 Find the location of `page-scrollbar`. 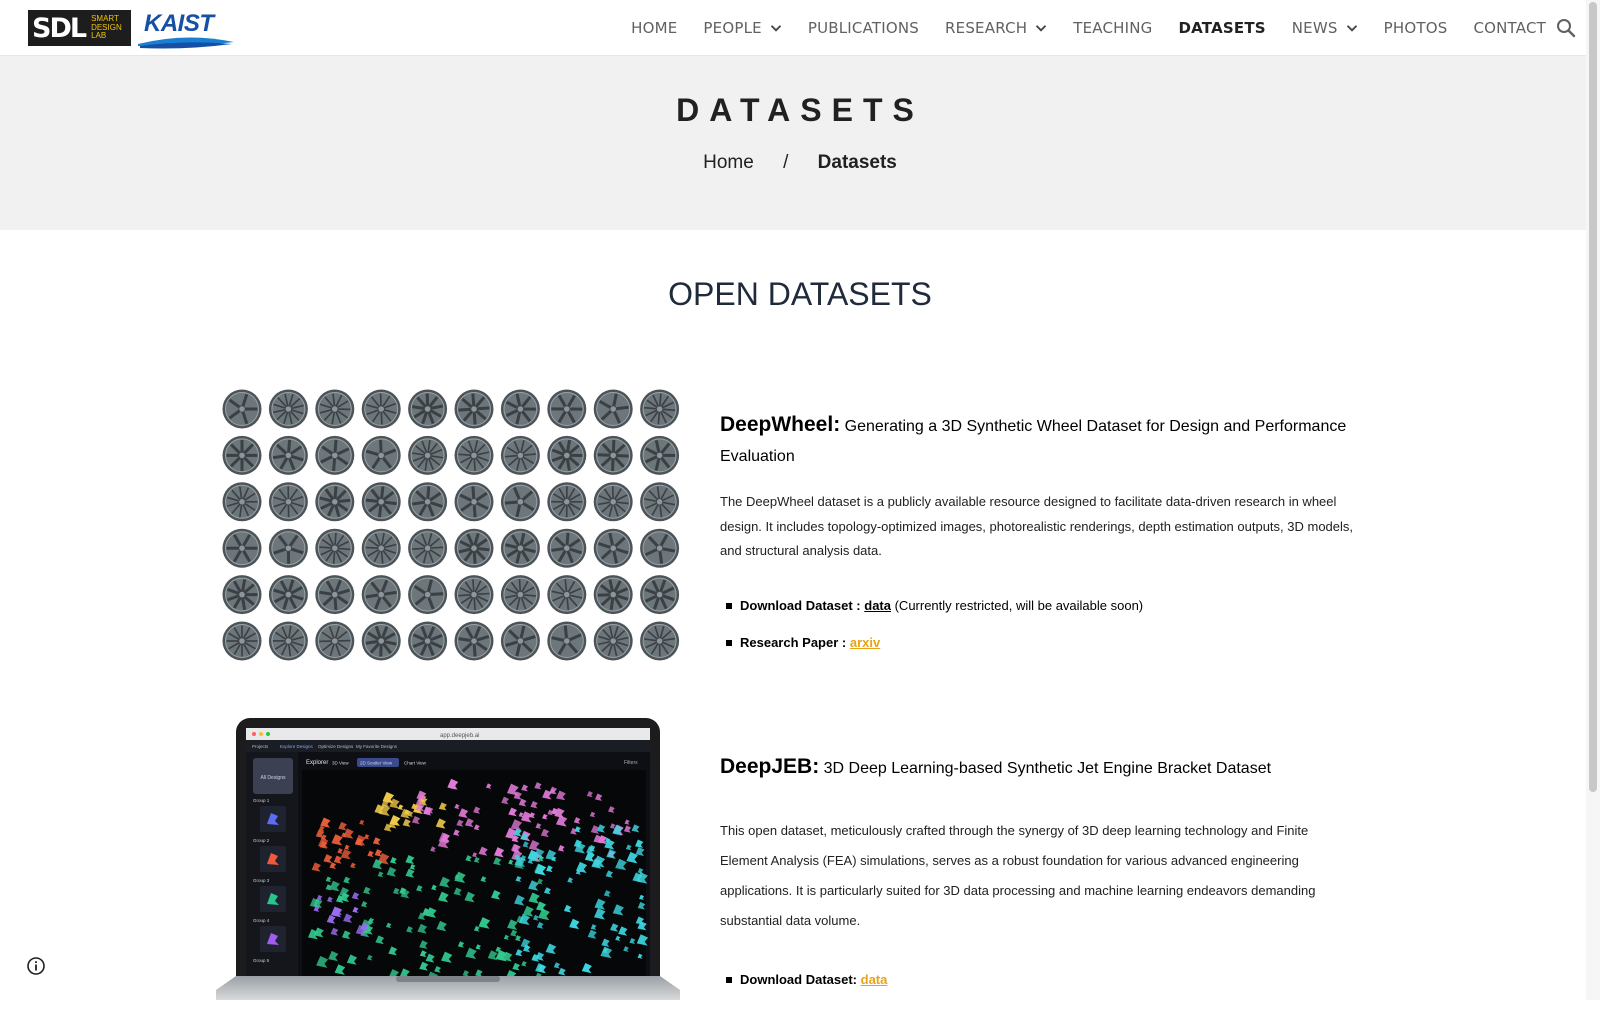

page-scrollbar is located at coordinates (1593, 500).